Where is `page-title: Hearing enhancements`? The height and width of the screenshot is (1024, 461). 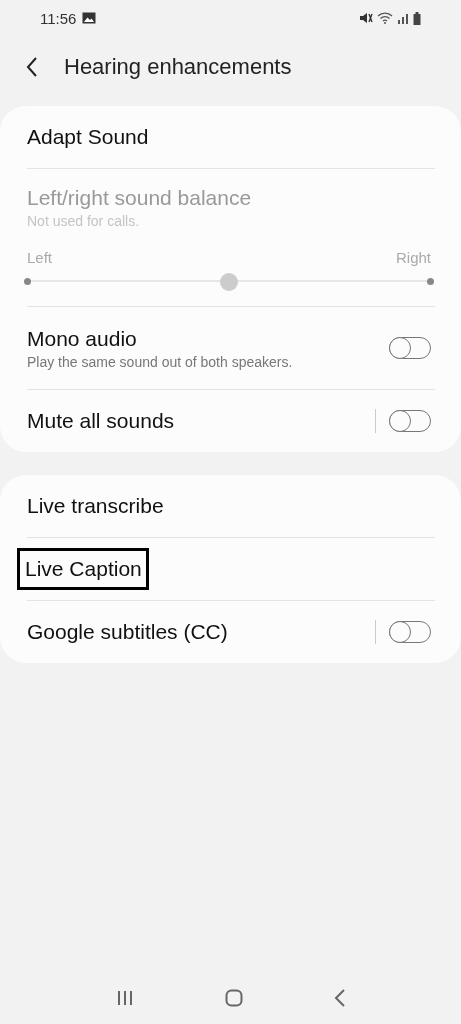 page-title: Hearing enhancements is located at coordinates (178, 67).